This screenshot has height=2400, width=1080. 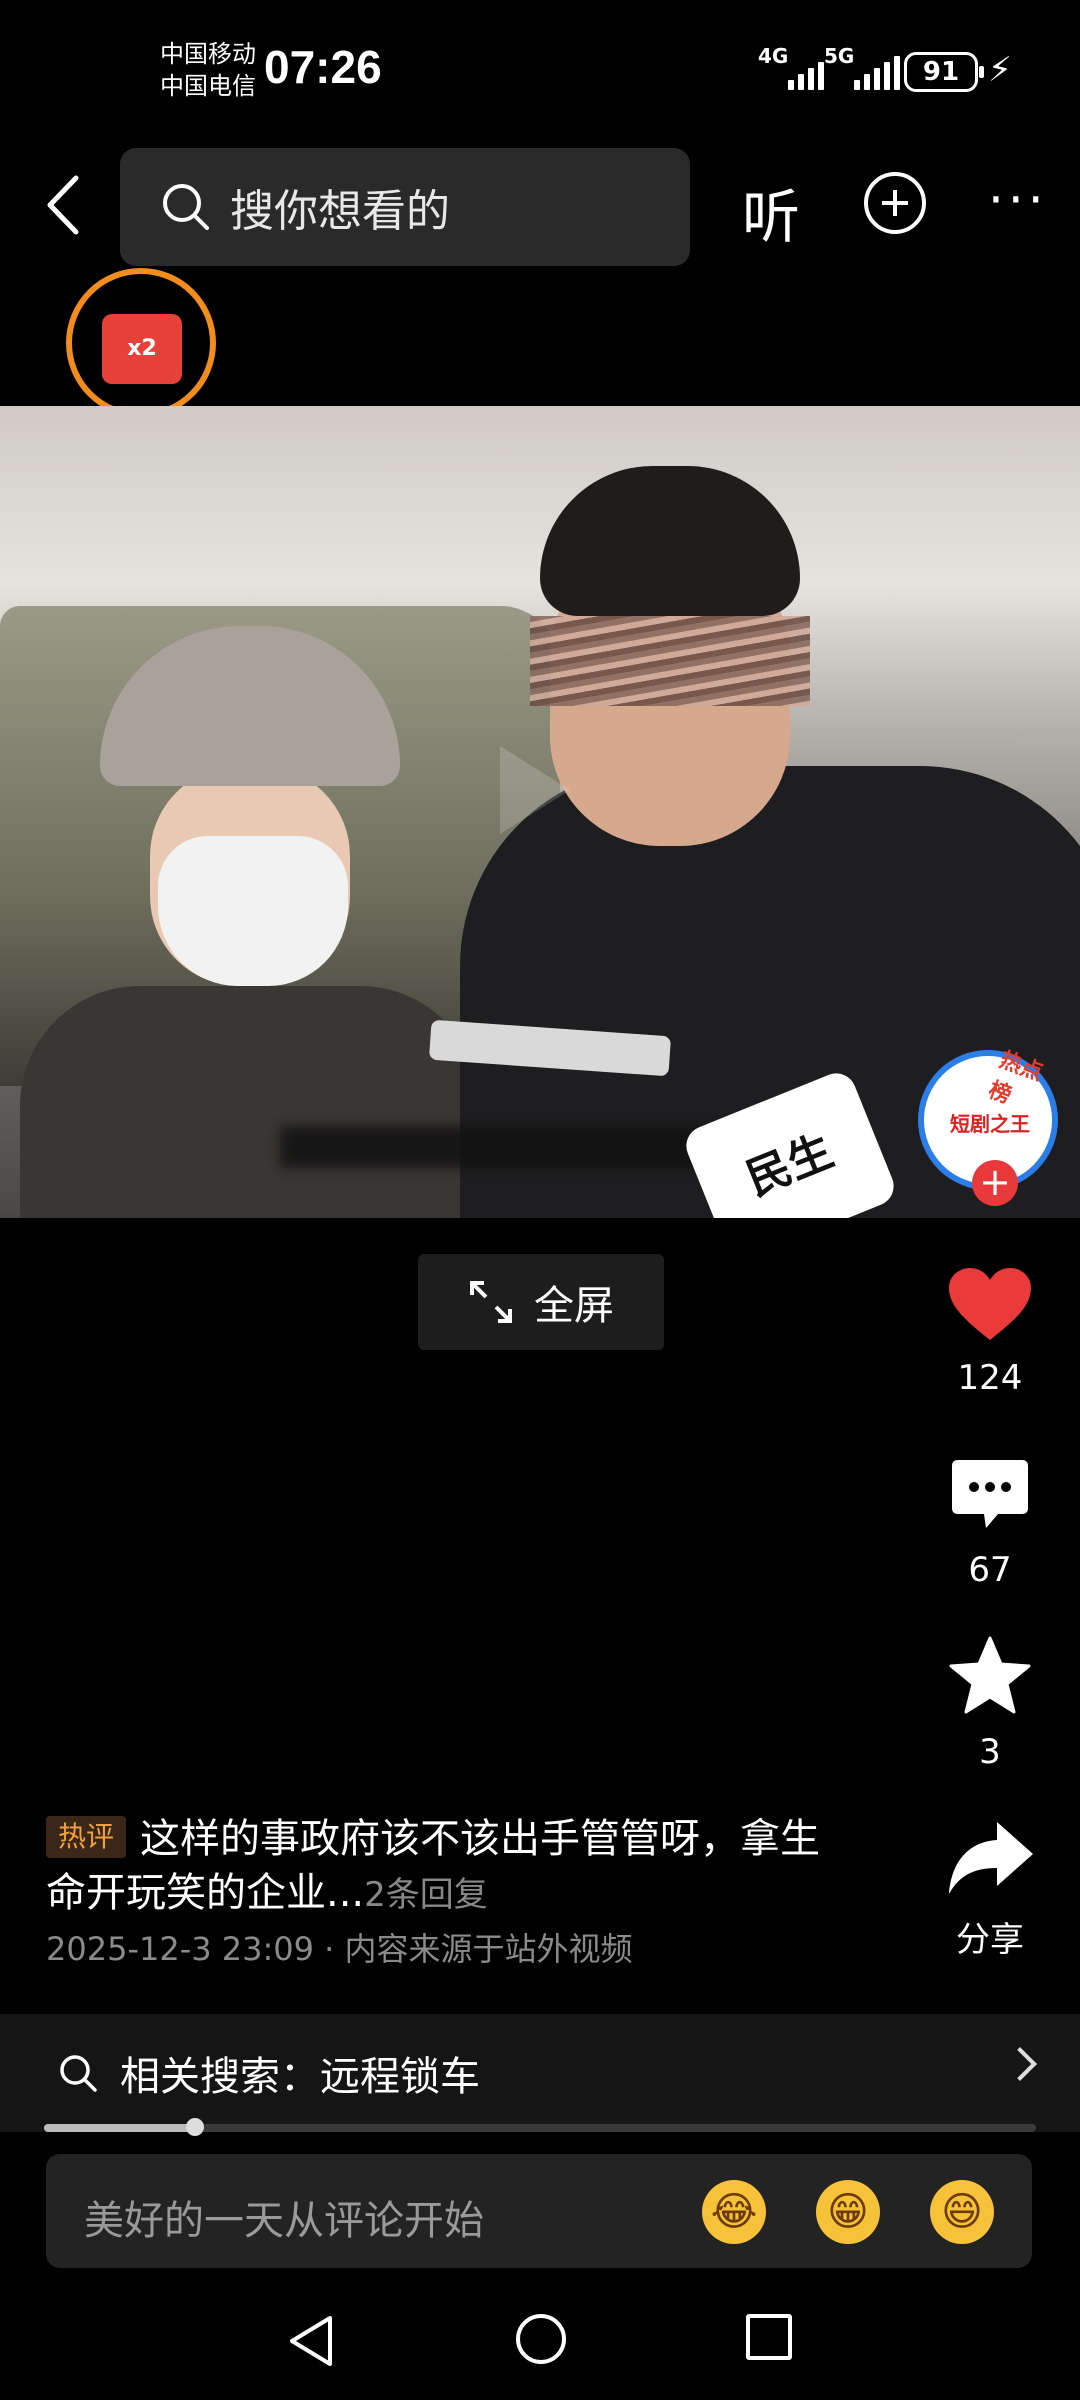 I want to click on like-count: 124, so click(x=990, y=1378).